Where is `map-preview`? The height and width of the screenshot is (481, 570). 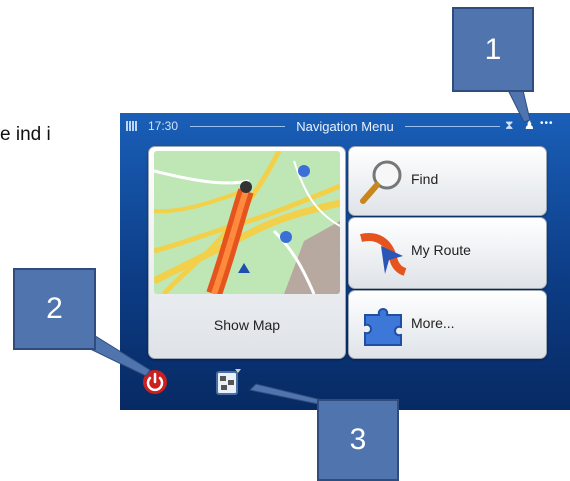
map-preview is located at coordinates (247, 222).